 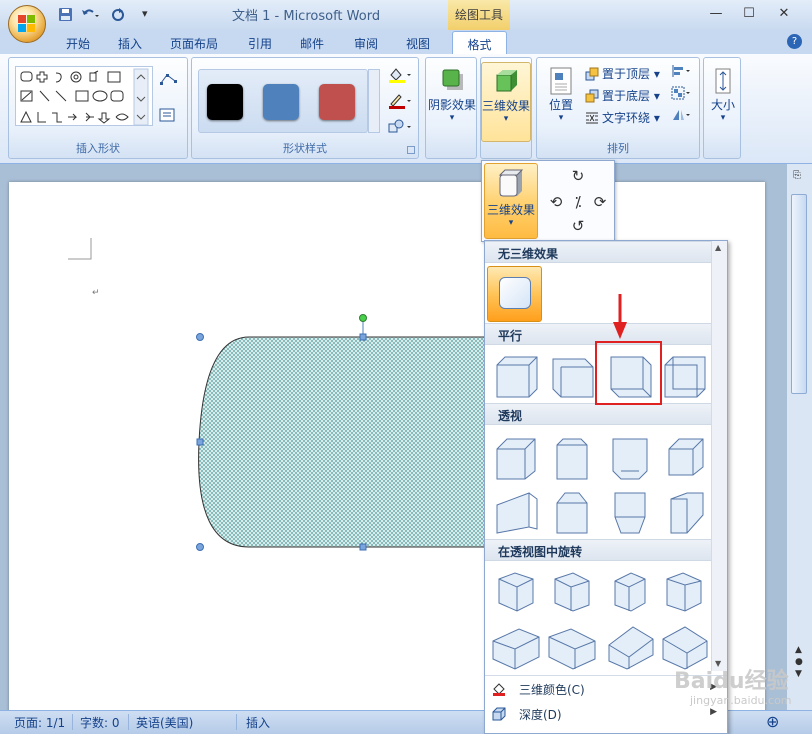 What do you see at coordinates (749, 14) in the screenshot?
I see `maximize-icon: ☐` at bounding box center [749, 14].